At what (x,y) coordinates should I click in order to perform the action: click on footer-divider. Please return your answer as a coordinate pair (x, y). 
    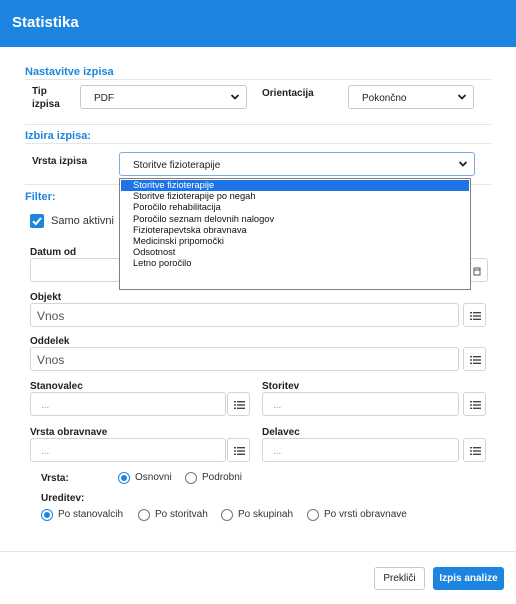
    Looking at the image, I should click on (258, 551).